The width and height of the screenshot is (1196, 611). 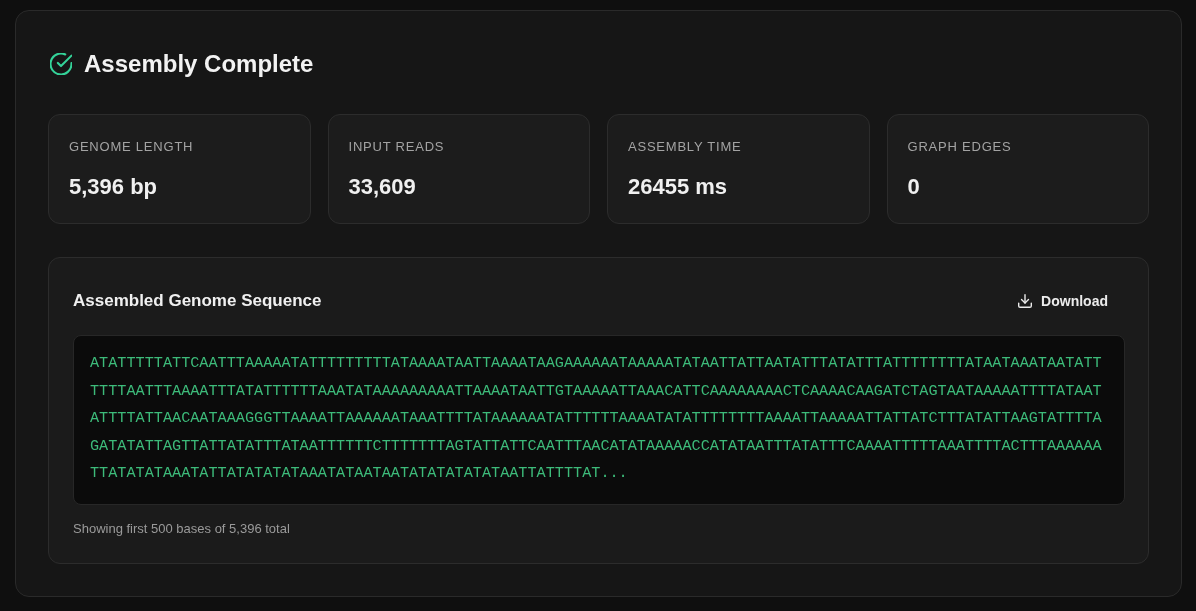 I want to click on stat-label: GENOME LENGTH, so click(x=131, y=147).